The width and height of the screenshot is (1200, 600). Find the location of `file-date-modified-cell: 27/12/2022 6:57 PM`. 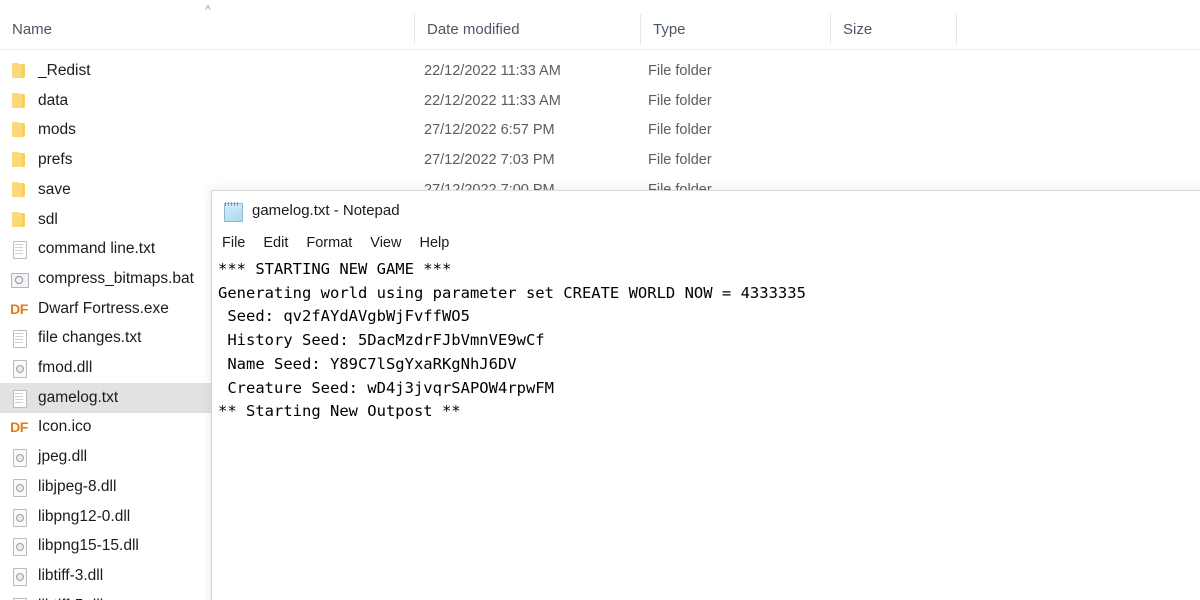

file-date-modified-cell: 27/12/2022 6:57 PM is located at coordinates (489, 130).